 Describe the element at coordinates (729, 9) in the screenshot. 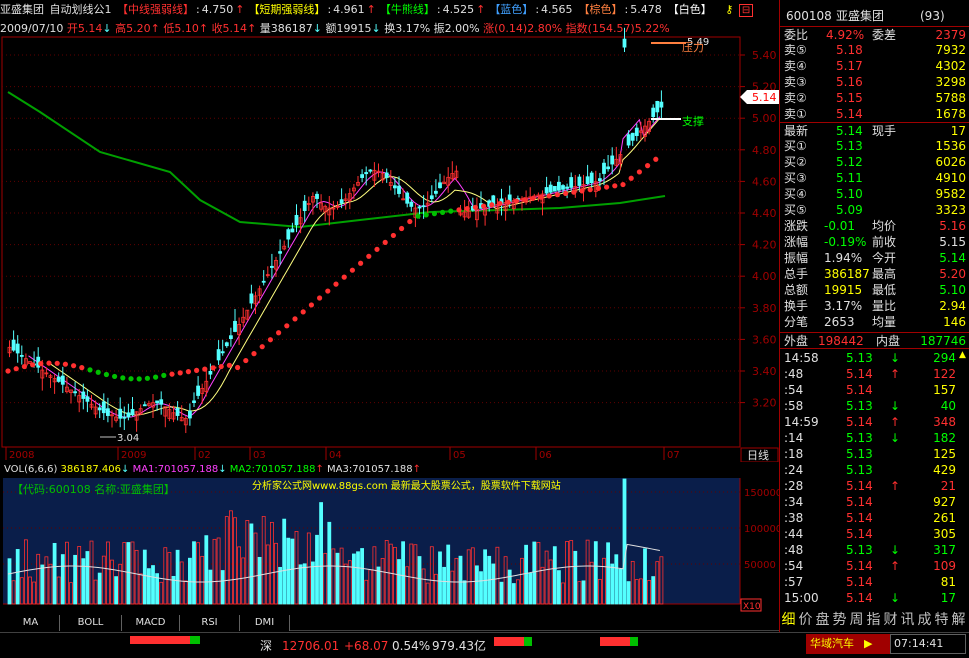

I see `lock-icon: ⚷` at that location.